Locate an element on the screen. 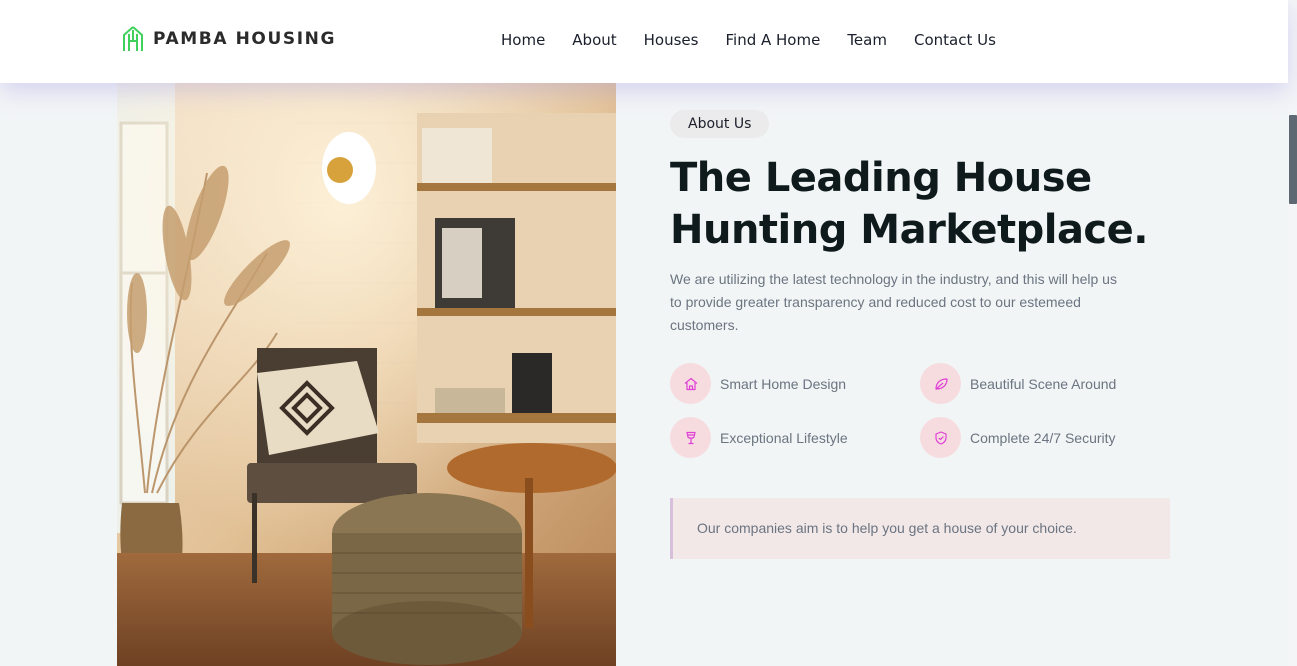 The image size is (1297, 666). headline-line-1: The Leading House is located at coordinates (881, 178).